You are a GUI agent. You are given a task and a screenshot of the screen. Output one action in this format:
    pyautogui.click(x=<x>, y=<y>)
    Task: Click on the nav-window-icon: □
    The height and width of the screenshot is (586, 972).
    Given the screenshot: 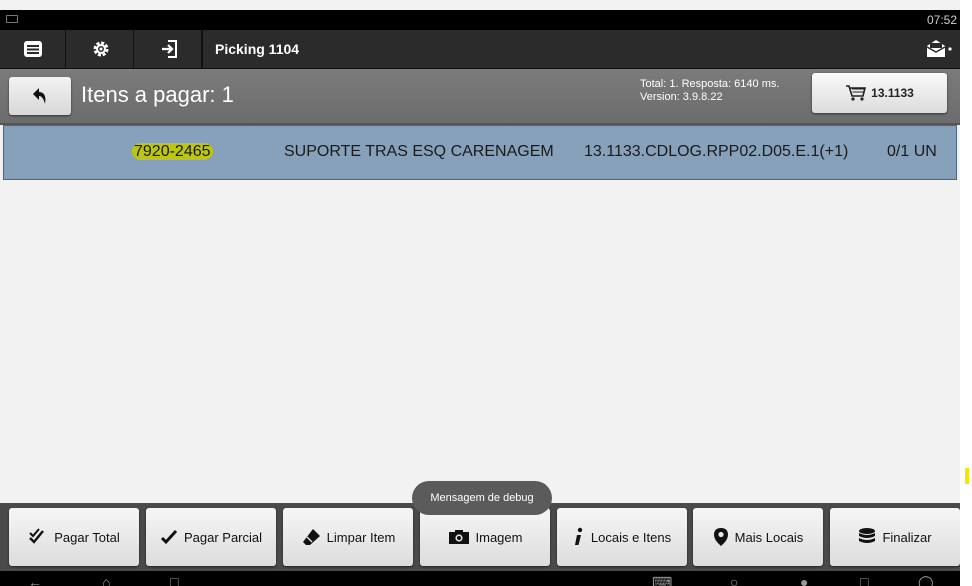 What is the action you would take?
    pyautogui.click(x=864, y=580)
    